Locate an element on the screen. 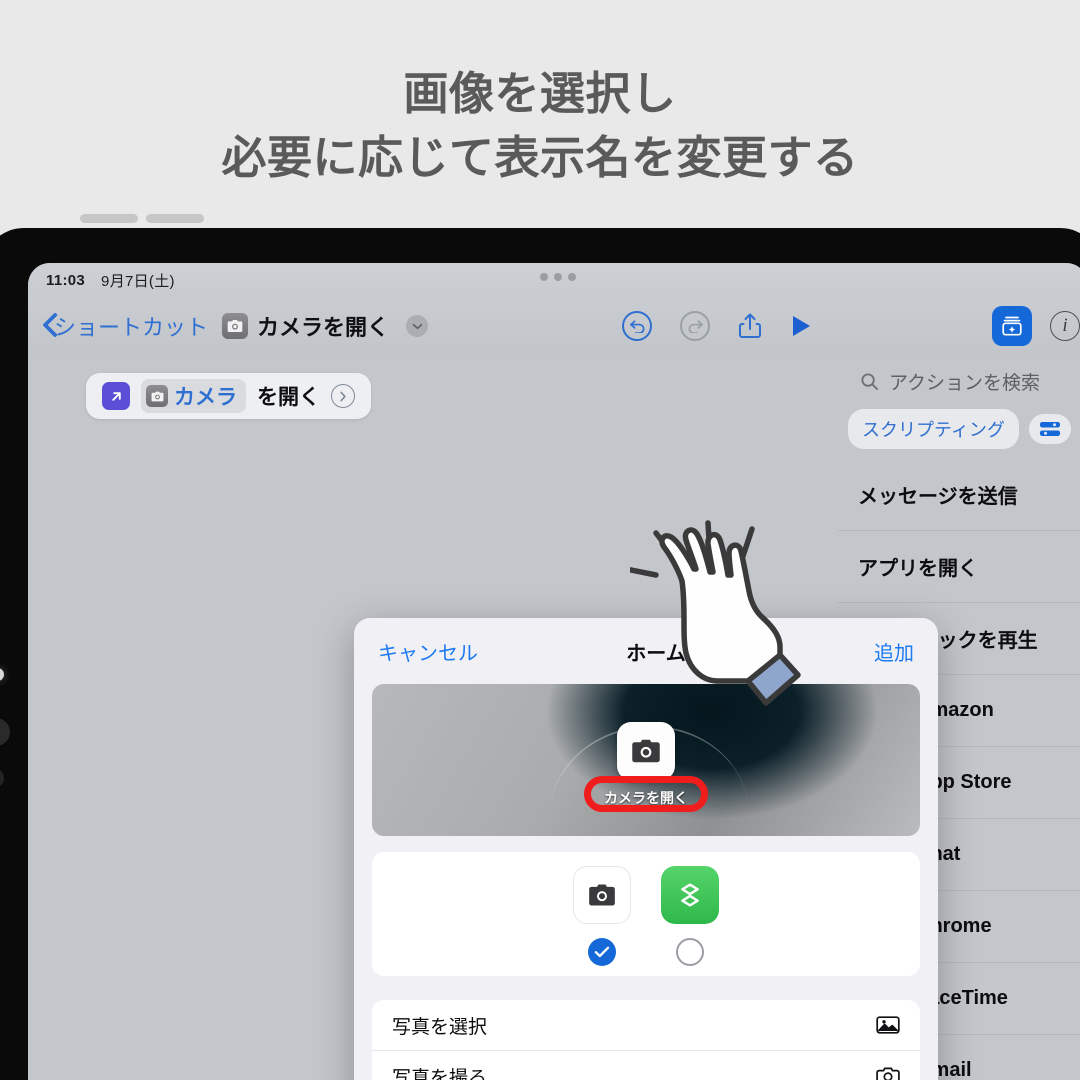 The height and width of the screenshot is (1080, 1080). red-annotation-box is located at coordinates (646, 794).